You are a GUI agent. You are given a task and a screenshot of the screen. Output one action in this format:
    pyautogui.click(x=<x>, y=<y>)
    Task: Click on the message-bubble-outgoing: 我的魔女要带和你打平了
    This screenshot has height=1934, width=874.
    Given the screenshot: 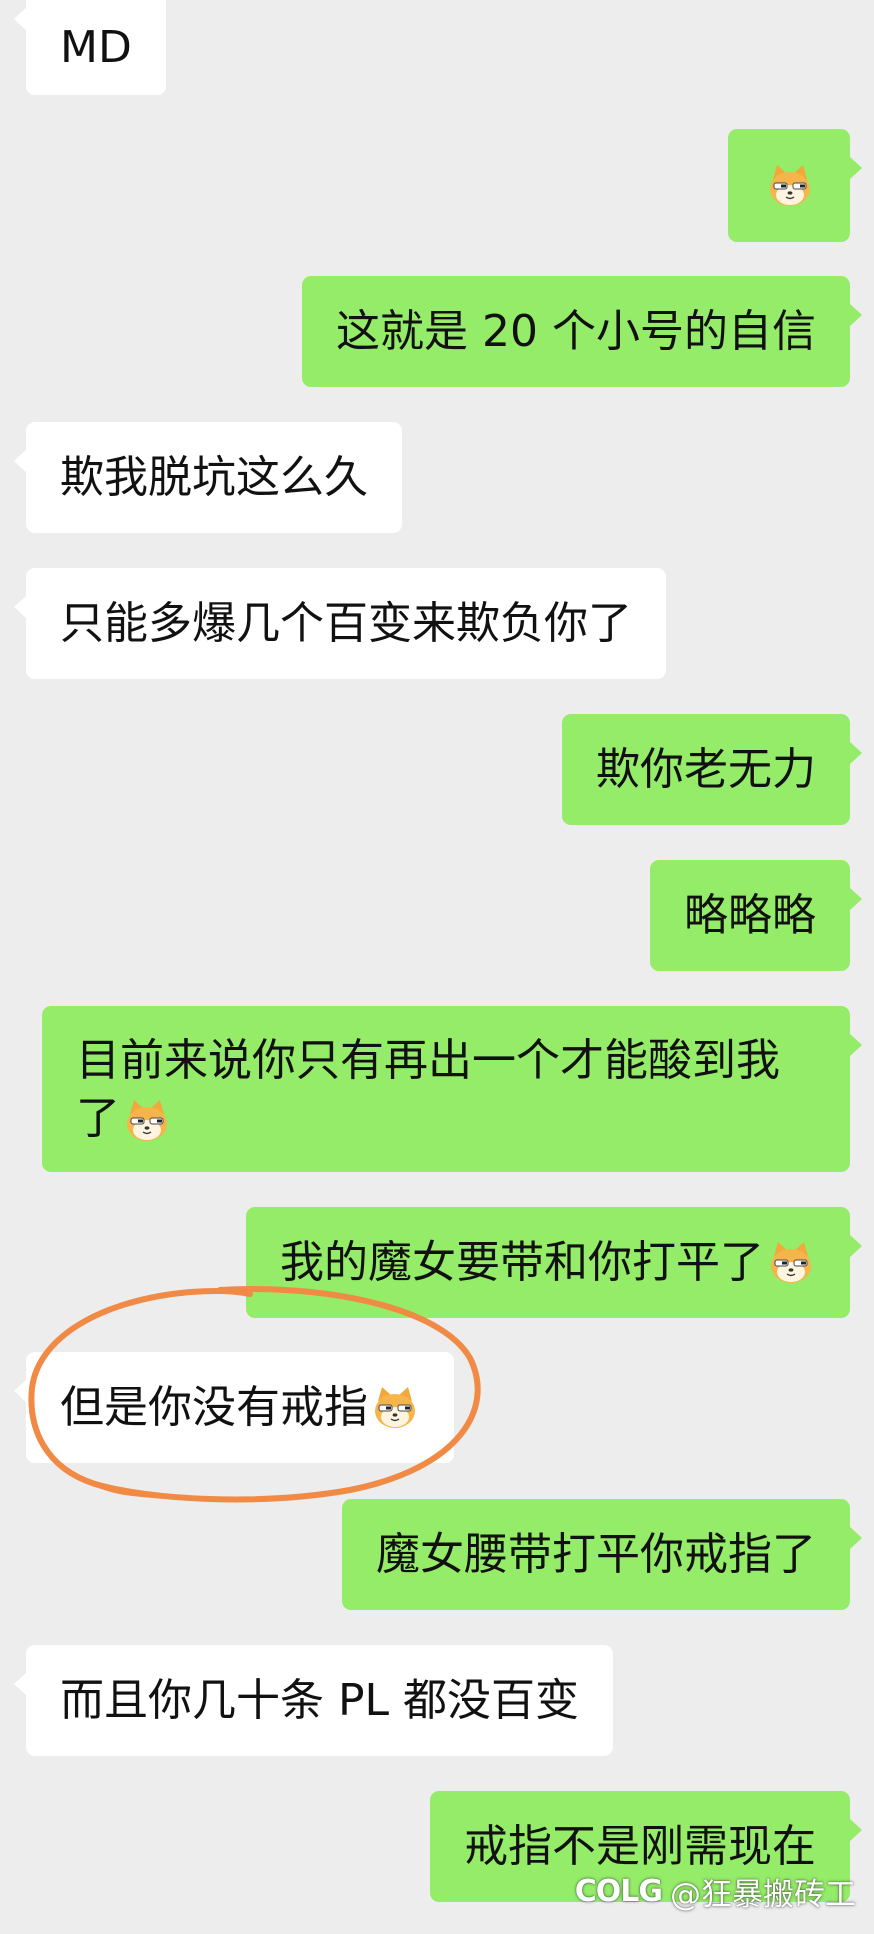 What is the action you would take?
    pyautogui.click(x=554, y=1262)
    